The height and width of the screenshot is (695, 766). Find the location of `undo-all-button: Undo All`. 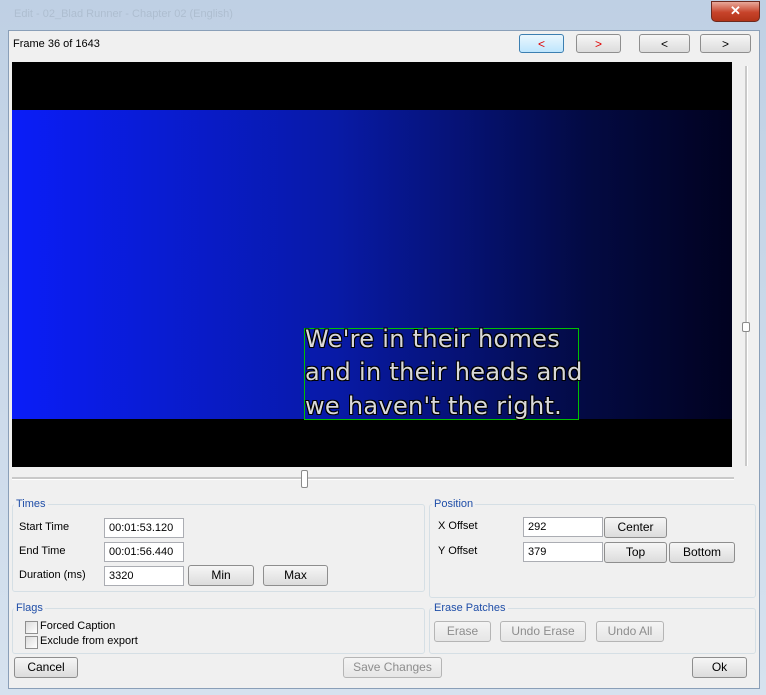

undo-all-button: Undo All is located at coordinates (630, 631).